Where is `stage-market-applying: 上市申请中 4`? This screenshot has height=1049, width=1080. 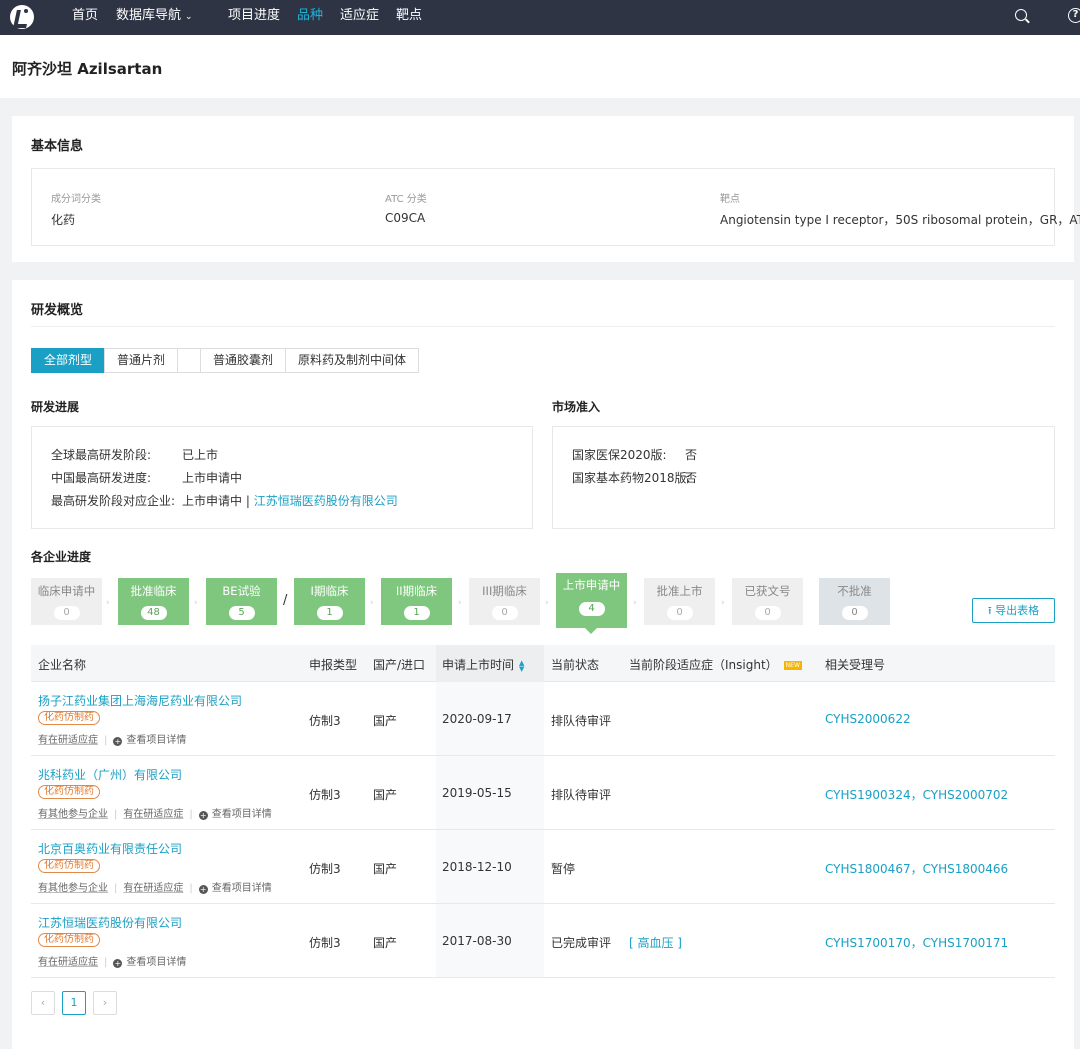
stage-market-applying: 上市申请中 4 is located at coordinates (591, 603).